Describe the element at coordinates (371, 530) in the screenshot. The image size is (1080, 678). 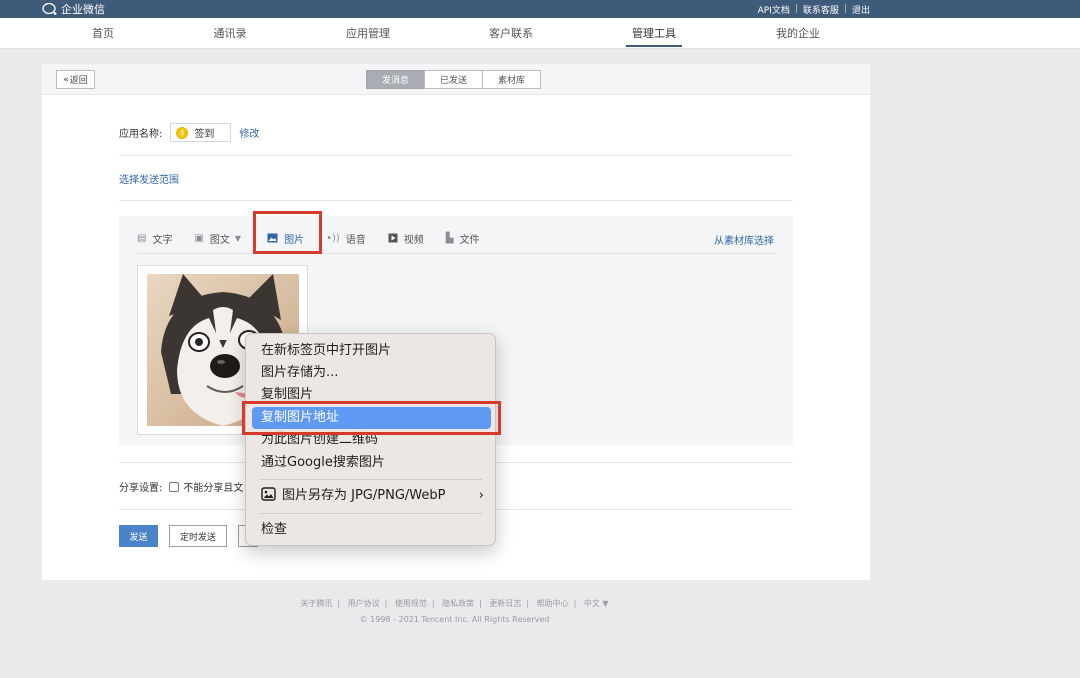
I see `menu-item-inspect: 检查` at that location.